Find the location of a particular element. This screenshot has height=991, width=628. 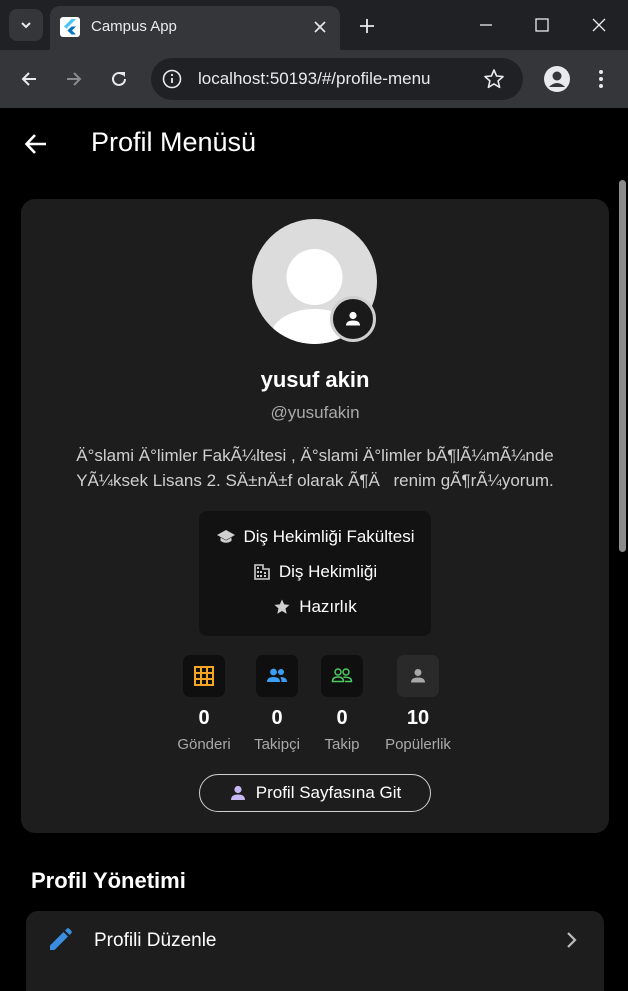

stat-popularity-icon-box is located at coordinates (418, 676).